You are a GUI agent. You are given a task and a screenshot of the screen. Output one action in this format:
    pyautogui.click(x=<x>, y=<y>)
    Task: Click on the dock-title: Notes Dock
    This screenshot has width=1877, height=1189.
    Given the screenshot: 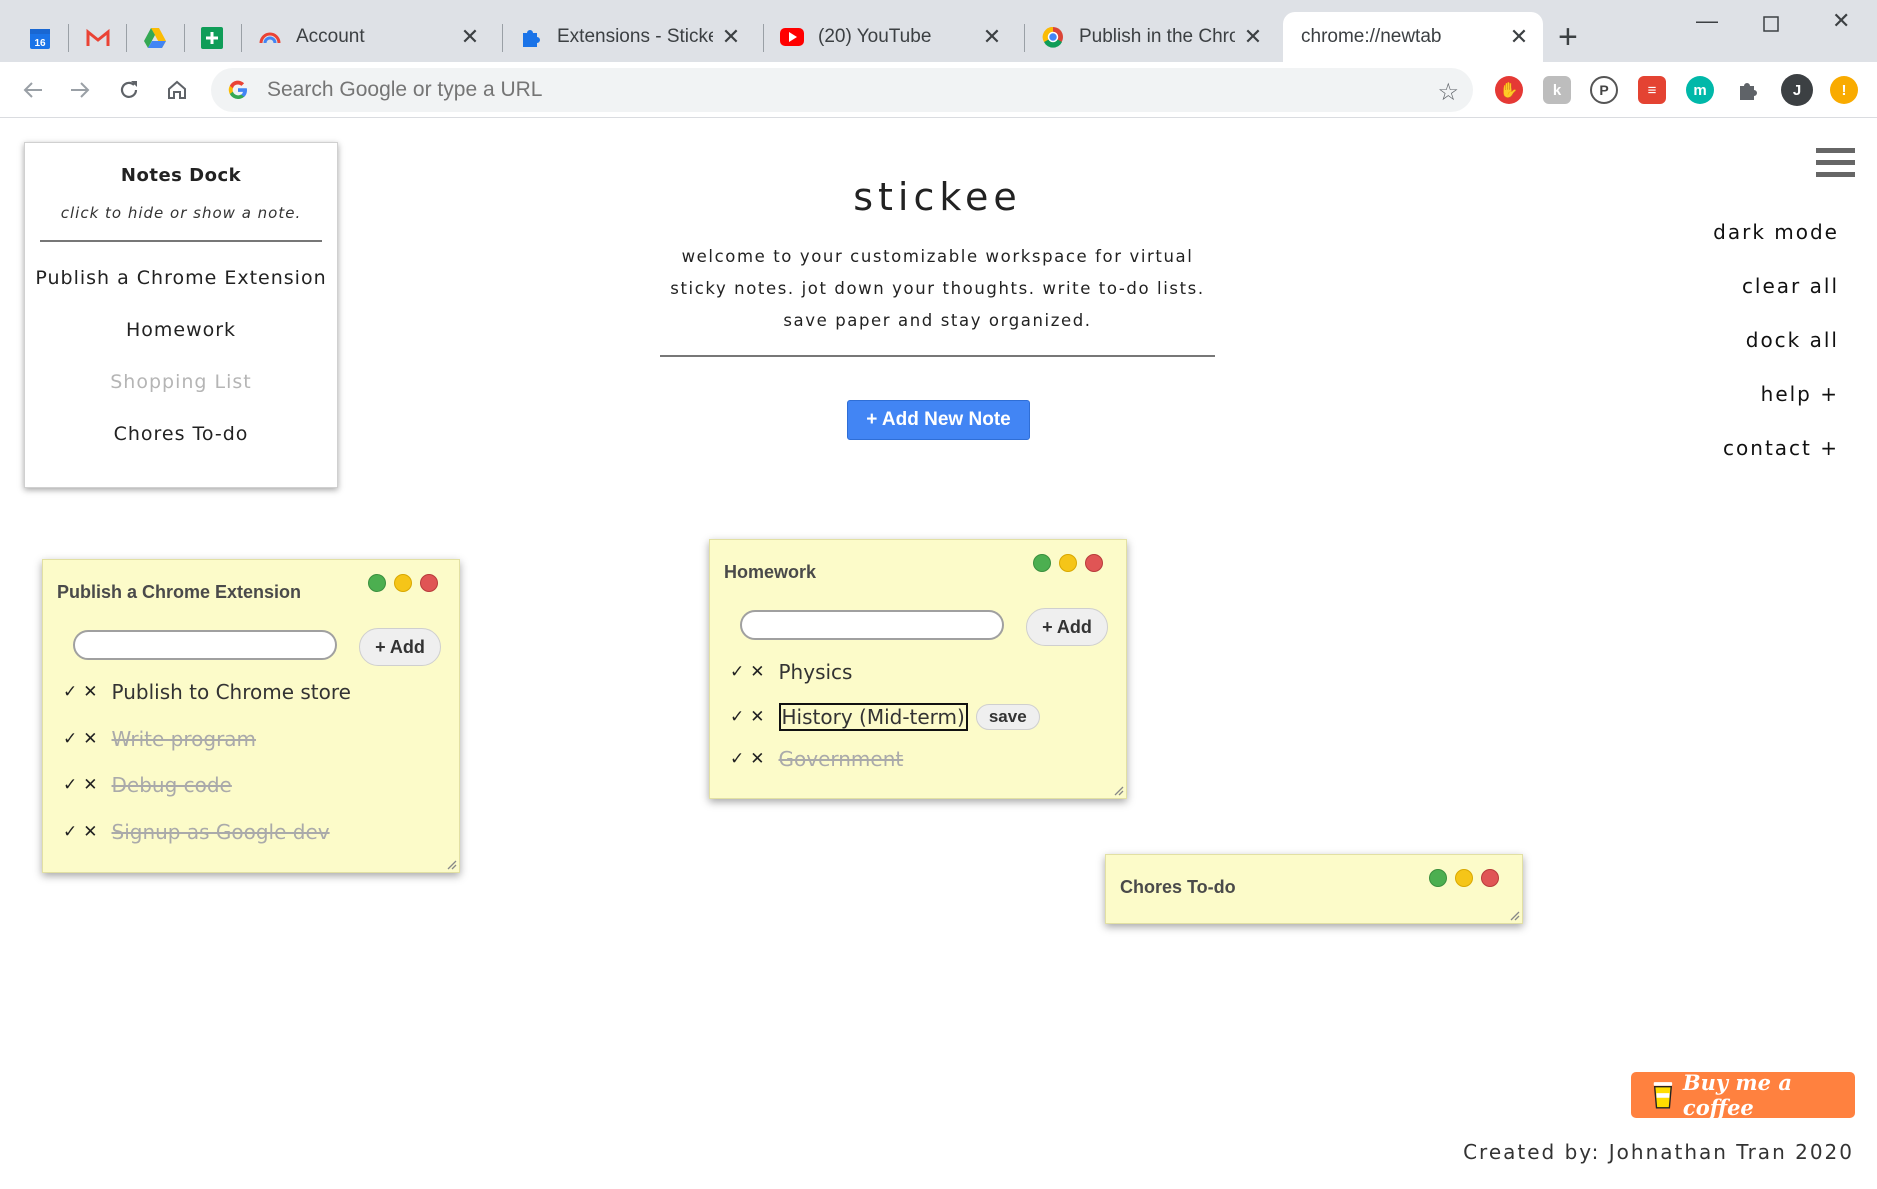 What is the action you would take?
    pyautogui.click(x=181, y=175)
    